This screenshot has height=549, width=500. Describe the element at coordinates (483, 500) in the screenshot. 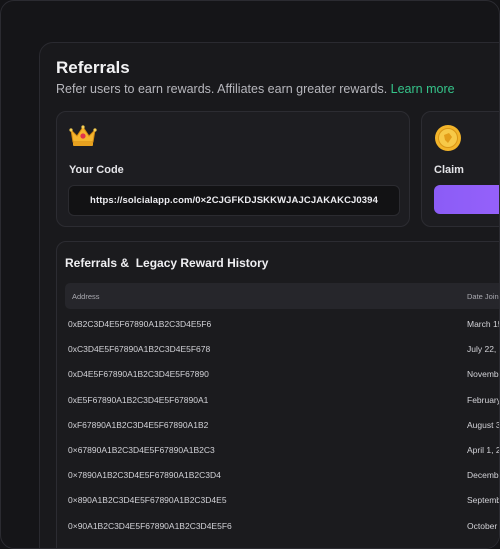

I see `row-date-joined: Septemb` at that location.